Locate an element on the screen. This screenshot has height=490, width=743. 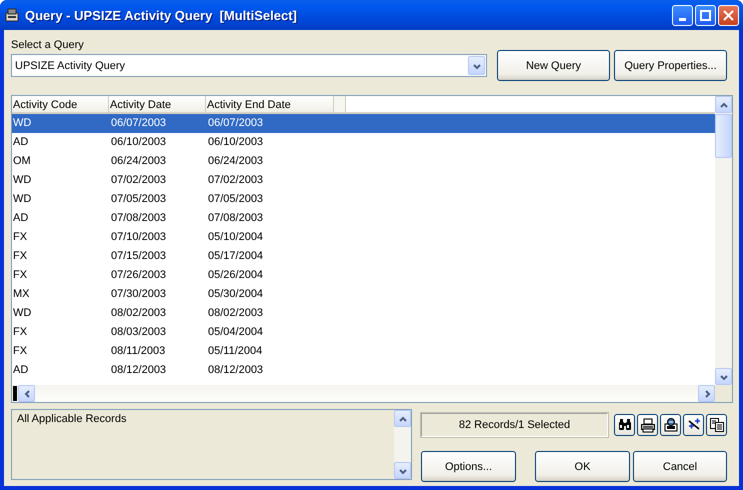
table-cell-text: 08/03/2003 is located at coordinates (139, 332).